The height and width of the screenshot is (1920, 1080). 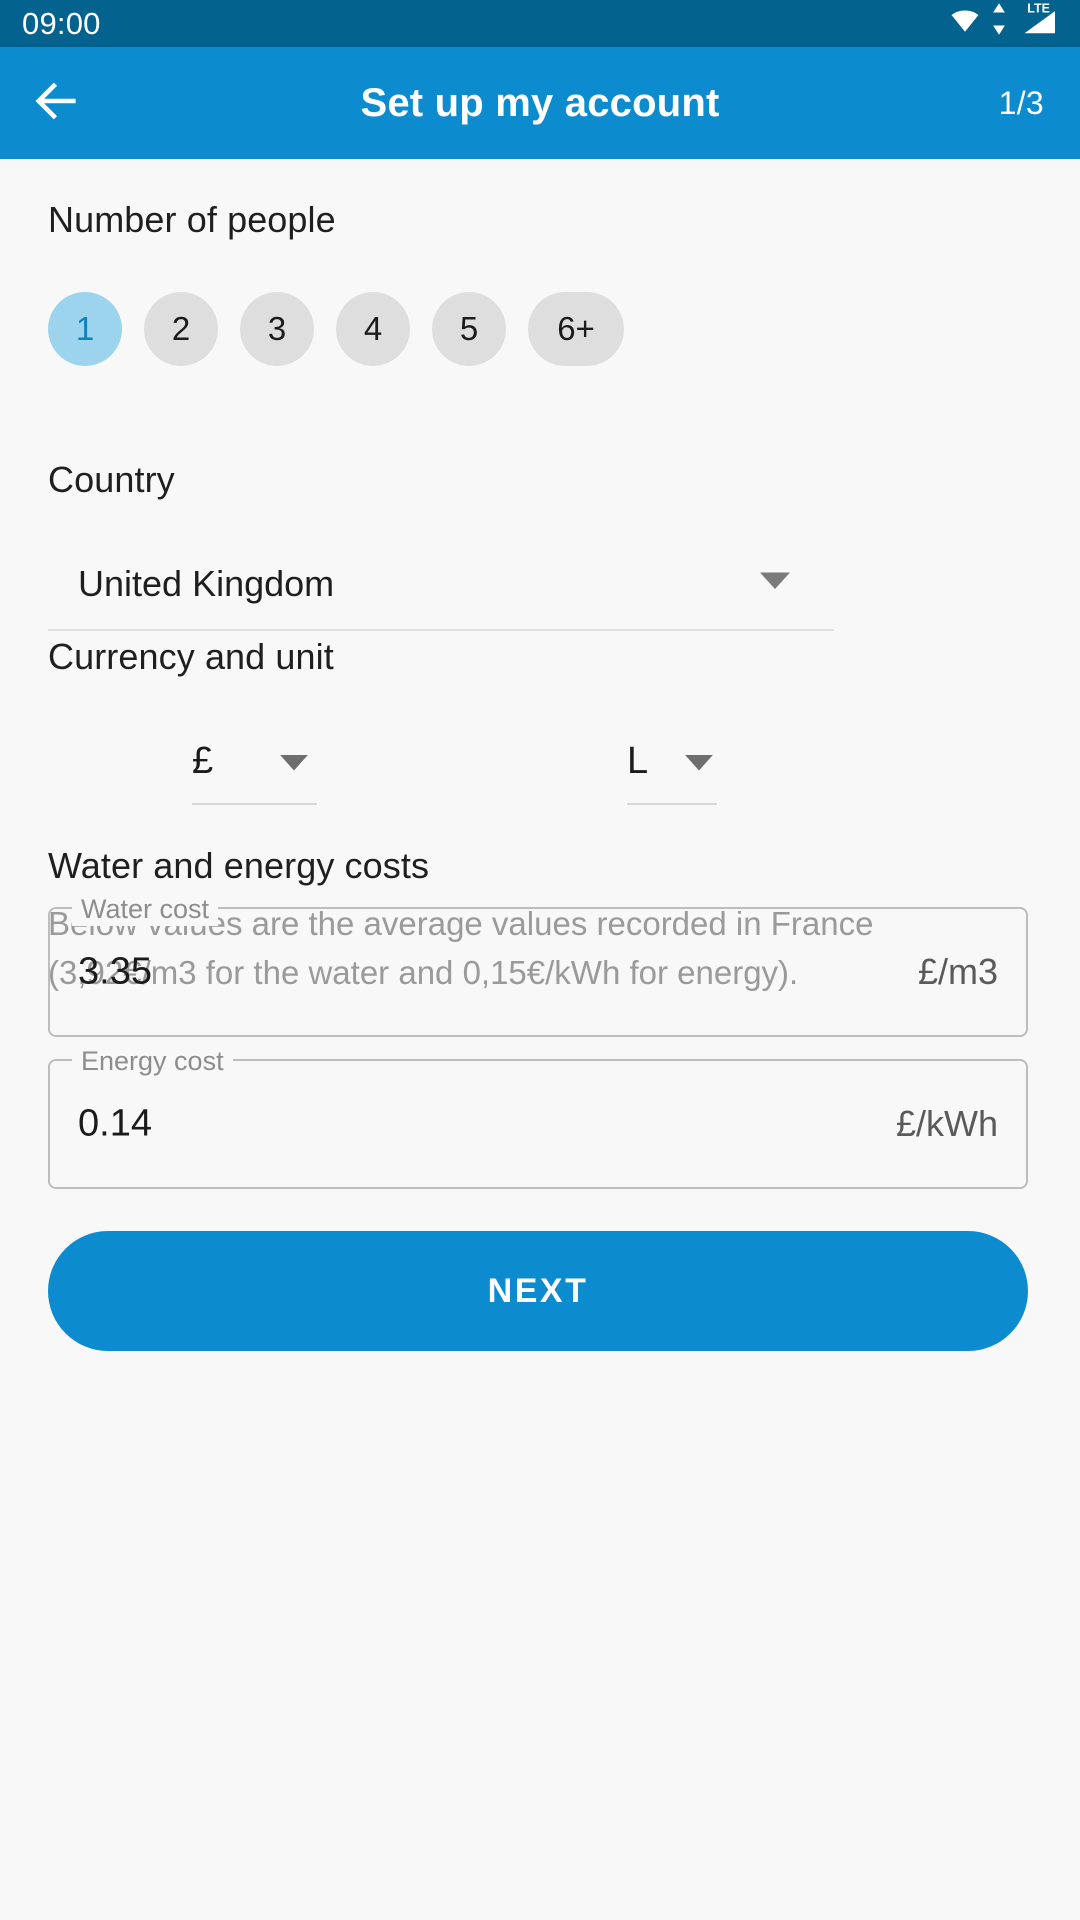 I want to click on back-button, so click(x=56, y=103).